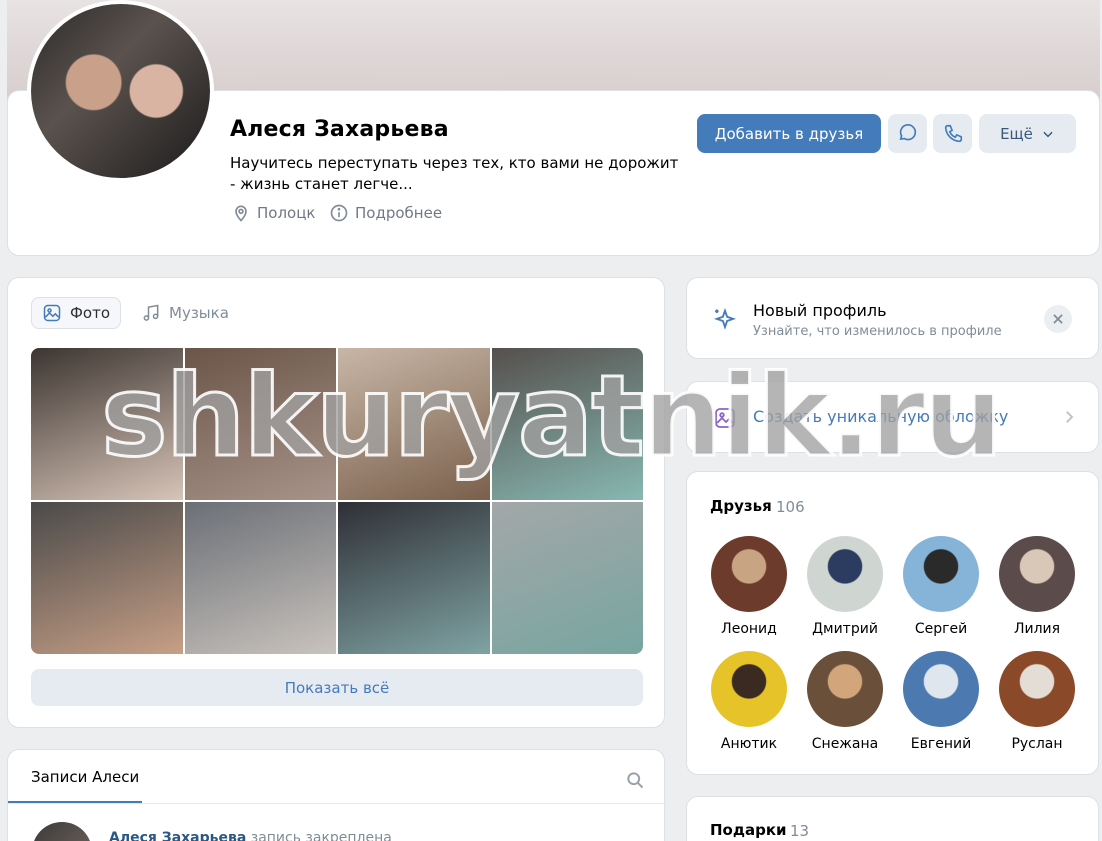 Image resolution: width=1102 pixels, height=841 pixels. What do you see at coordinates (120, 91) in the screenshot?
I see `profile-avatar` at bounding box center [120, 91].